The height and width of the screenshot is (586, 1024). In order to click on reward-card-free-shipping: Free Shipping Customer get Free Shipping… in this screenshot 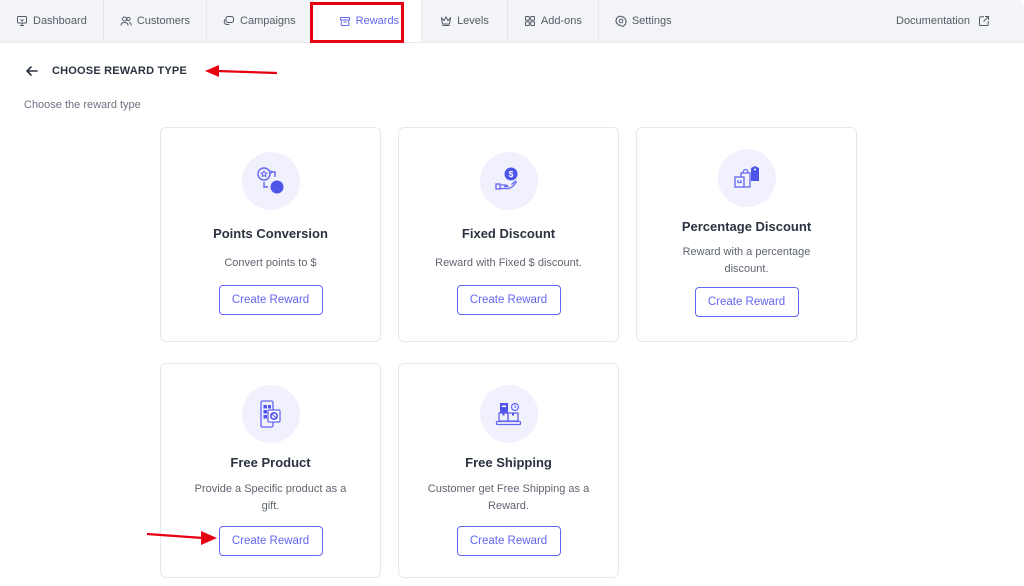, I will do `click(508, 470)`.